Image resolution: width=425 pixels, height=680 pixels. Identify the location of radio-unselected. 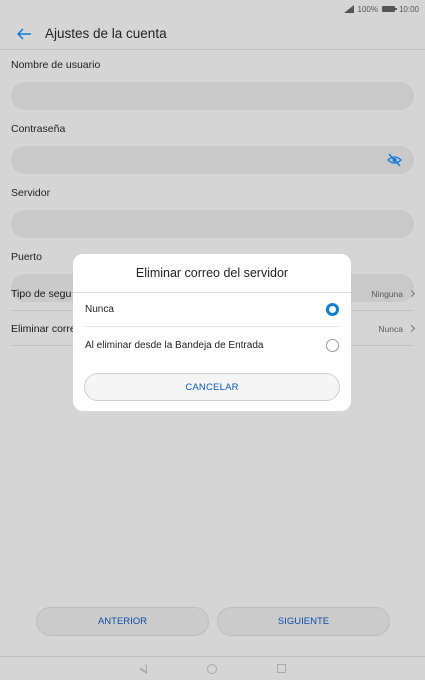
(332, 345).